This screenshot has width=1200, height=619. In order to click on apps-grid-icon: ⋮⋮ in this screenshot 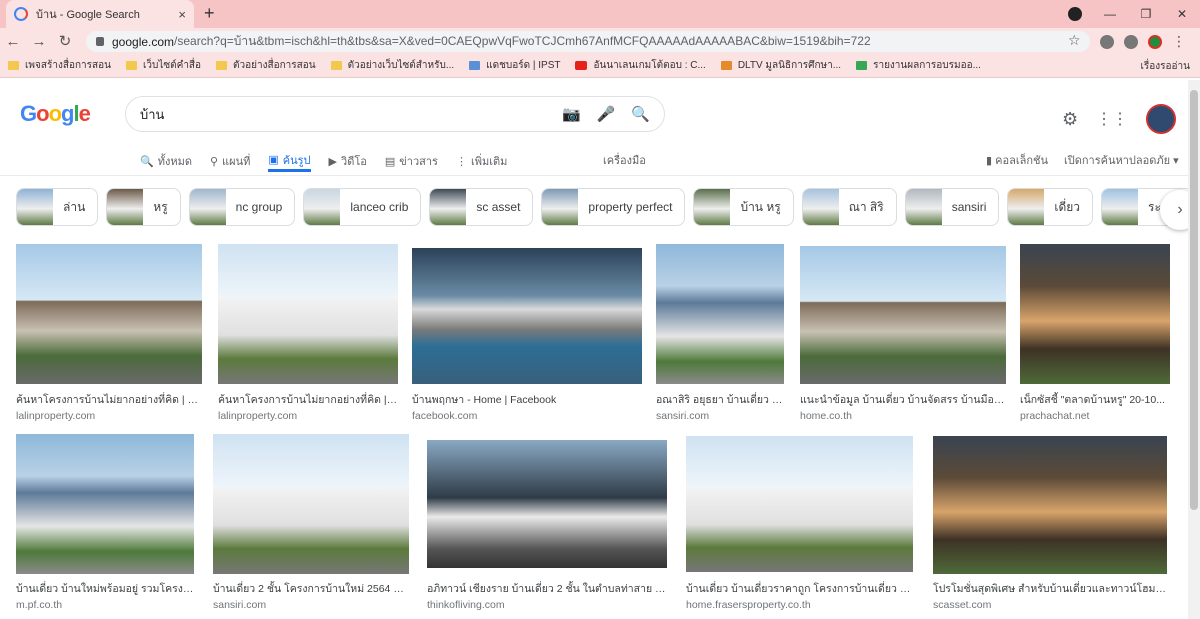, I will do `click(1112, 119)`.